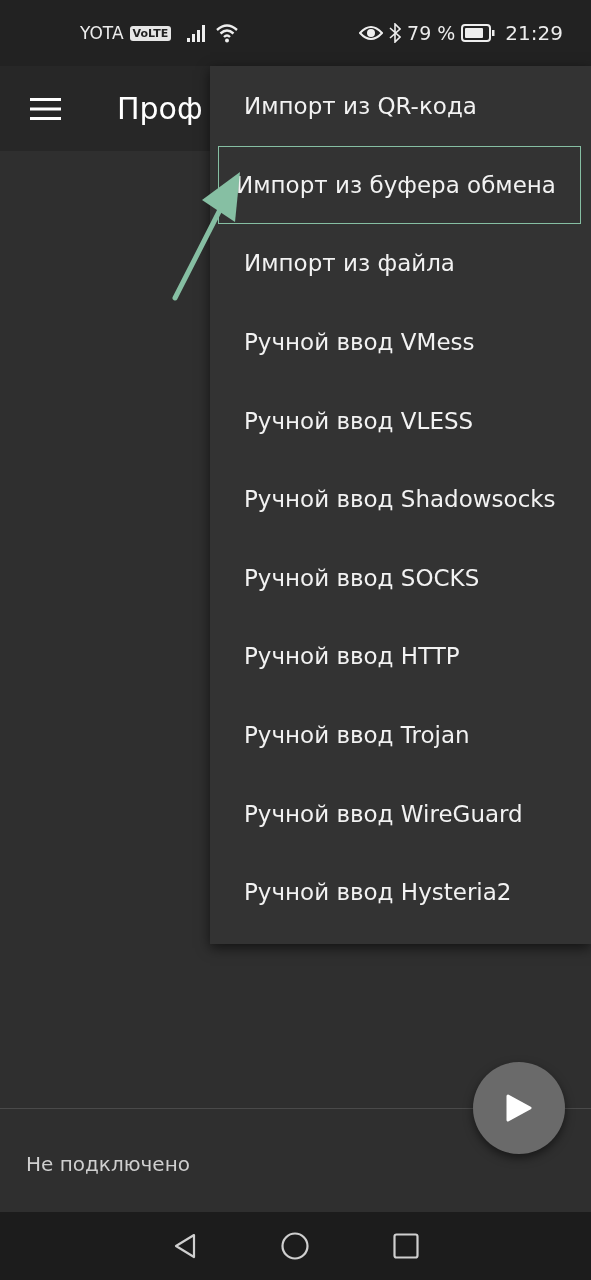  I want to click on menu-item: Ручной ввод VLESS, so click(399, 420).